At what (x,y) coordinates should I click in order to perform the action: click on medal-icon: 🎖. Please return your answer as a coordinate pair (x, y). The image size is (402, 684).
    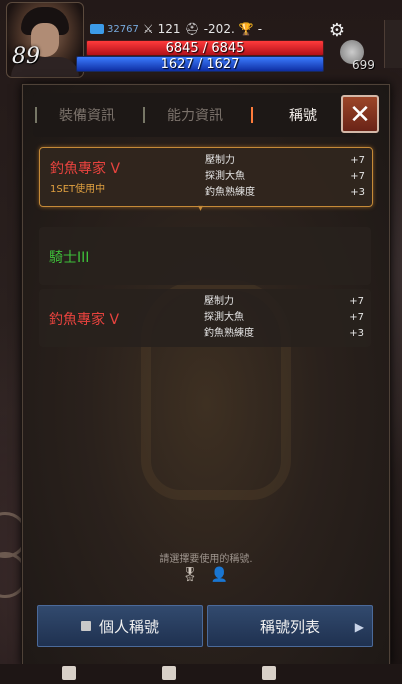
    Looking at the image, I should click on (190, 575).